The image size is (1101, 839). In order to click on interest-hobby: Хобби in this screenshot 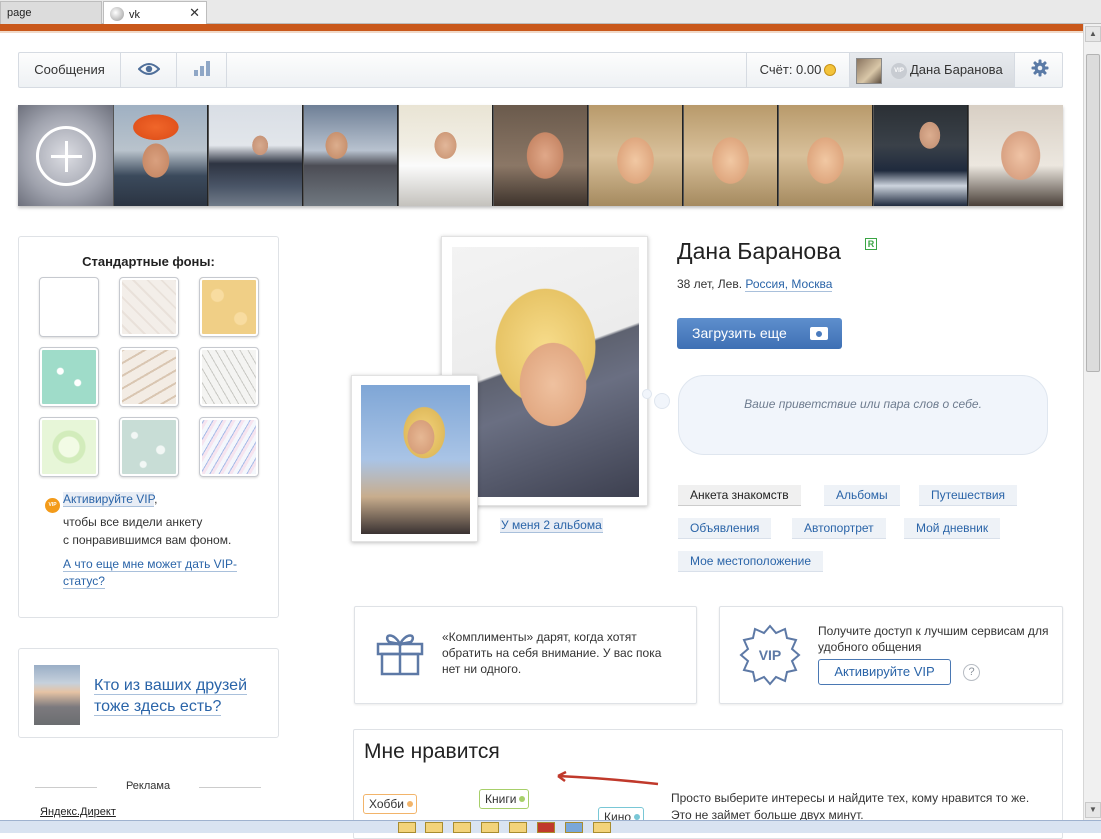, I will do `click(390, 804)`.